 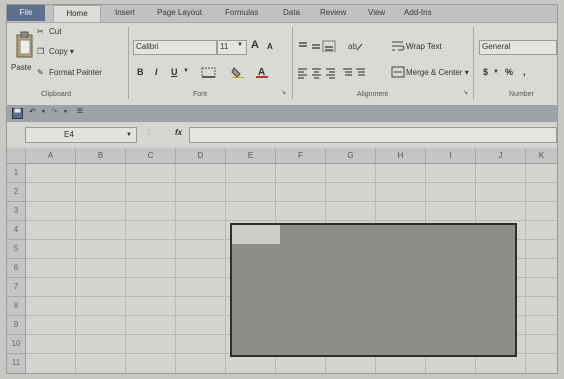 I want to click on cut-button: Cut, so click(x=55, y=31).